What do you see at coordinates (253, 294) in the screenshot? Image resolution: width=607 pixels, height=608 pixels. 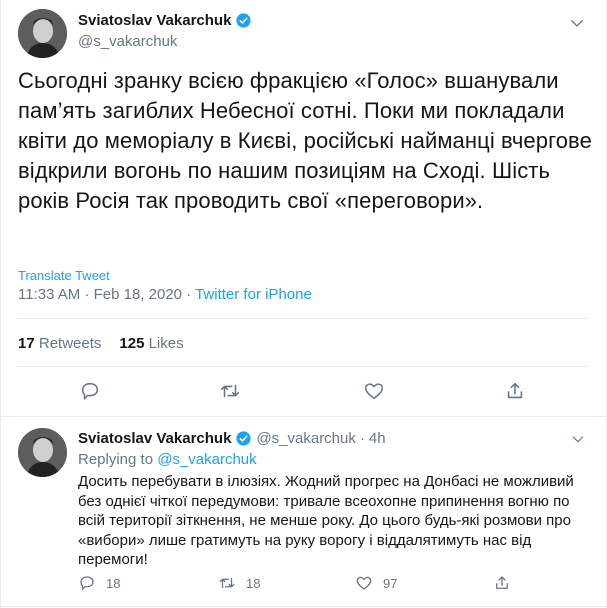 I see `tweet-source-link: Twitter for iPhone` at bounding box center [253, 294].